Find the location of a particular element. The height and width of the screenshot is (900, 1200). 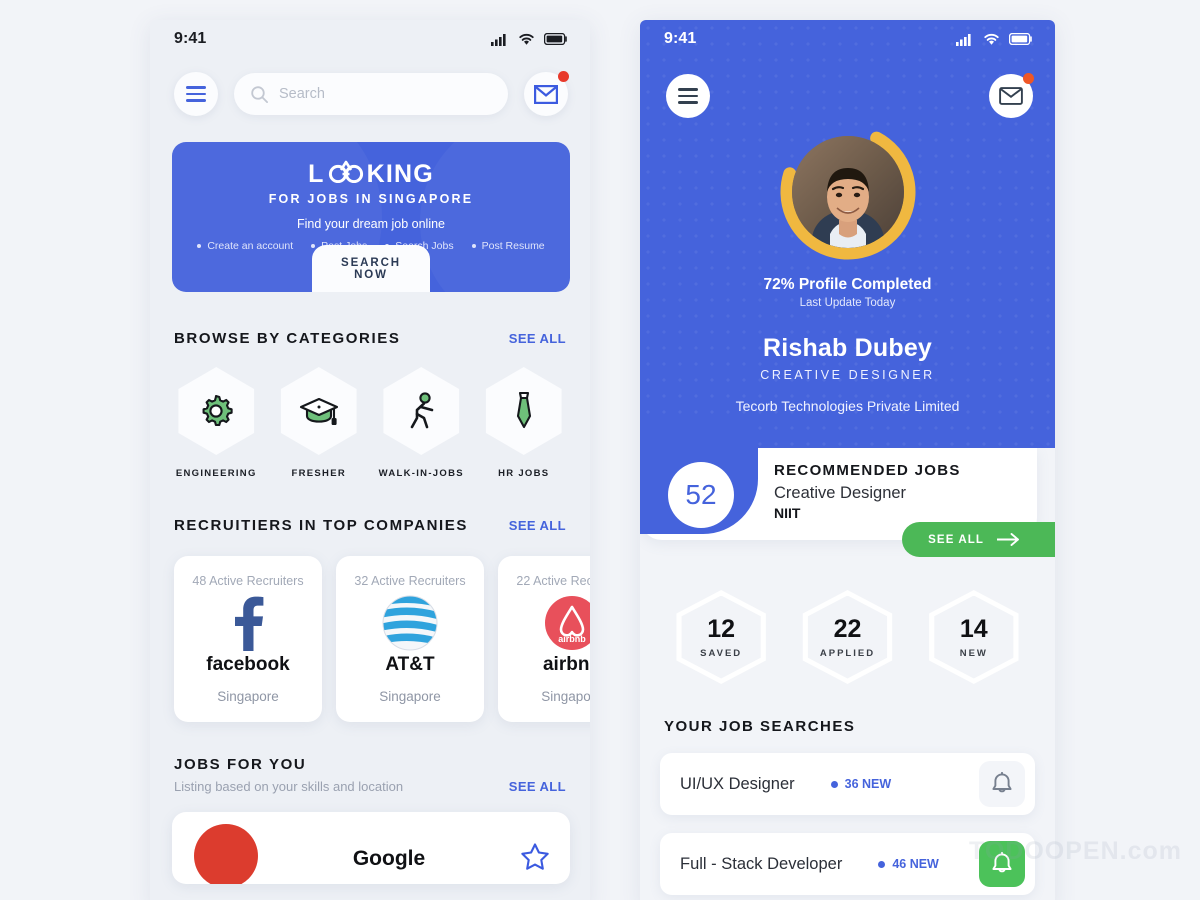

banner-title: L KING is located at coordinates (371, 174).